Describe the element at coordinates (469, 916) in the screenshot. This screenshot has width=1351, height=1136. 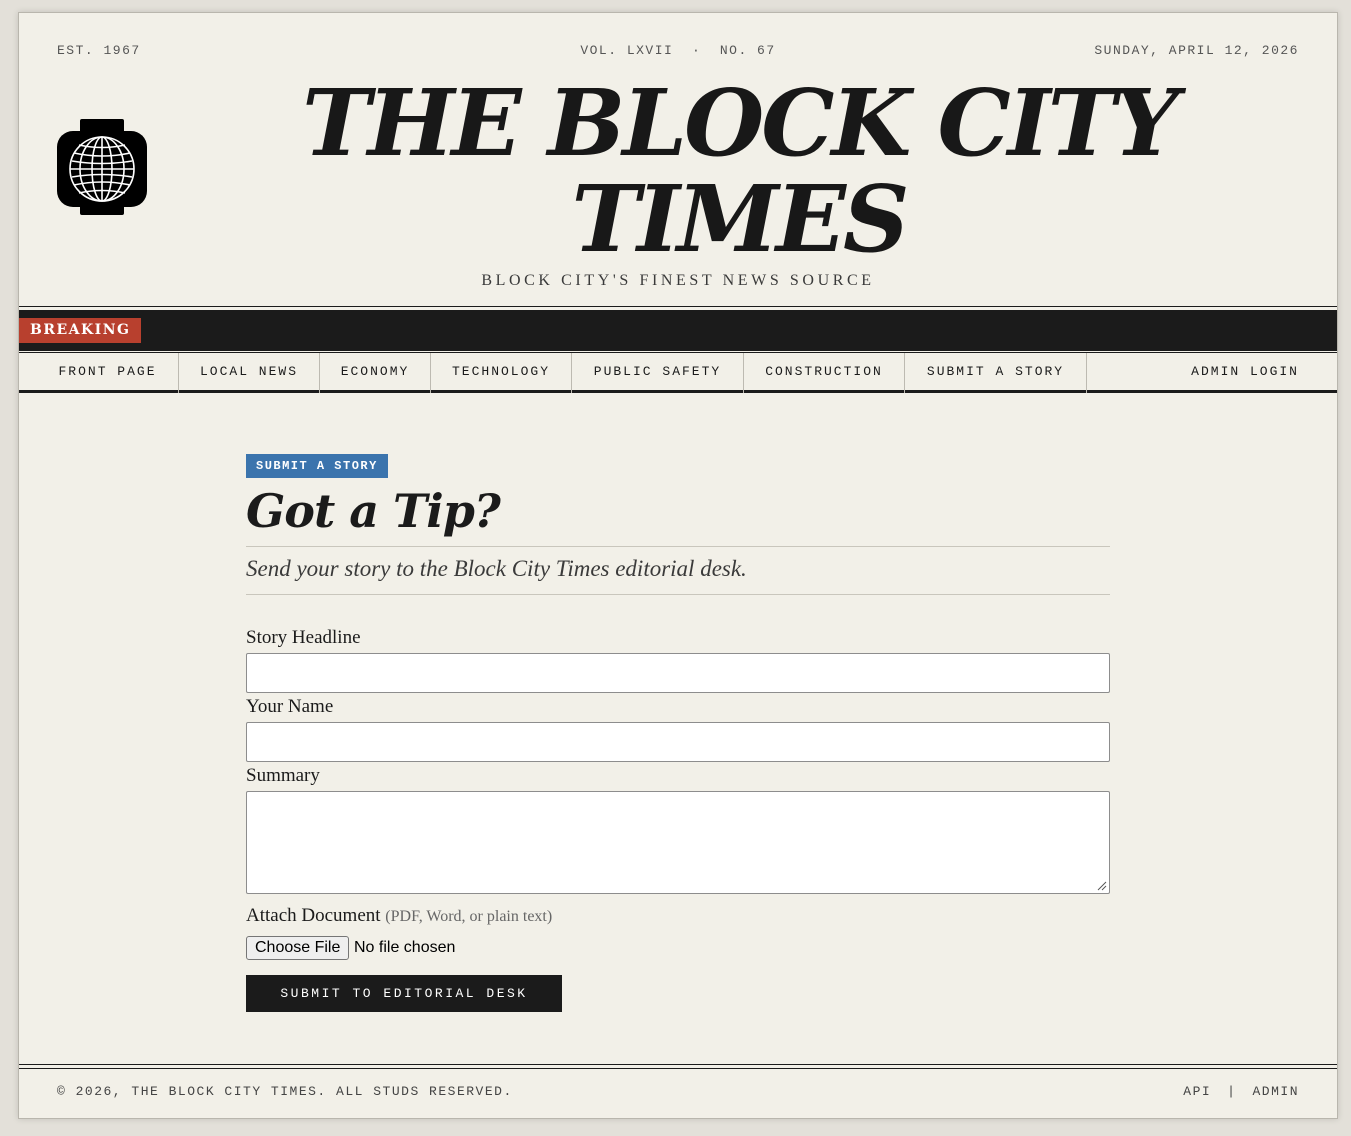
I see `attach-document-hint: (PDF, Word, or plain text)` at that location.